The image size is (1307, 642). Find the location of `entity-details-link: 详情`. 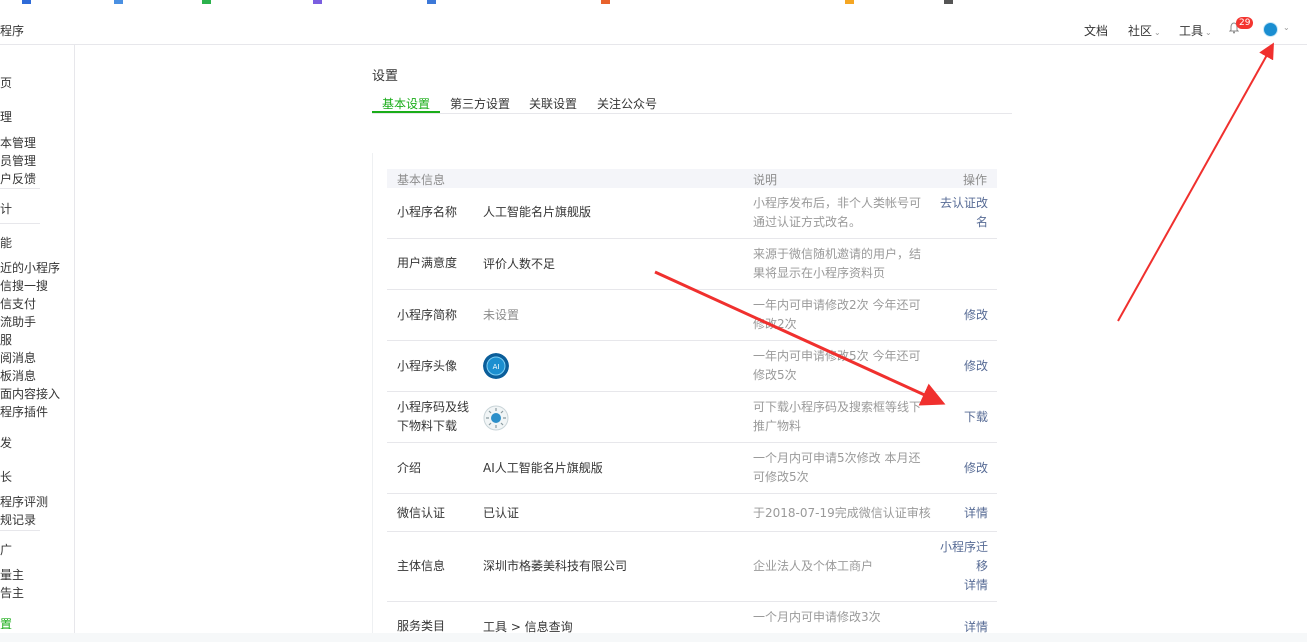

entity-details-link: 详情 is located at coordinates (959, 585).